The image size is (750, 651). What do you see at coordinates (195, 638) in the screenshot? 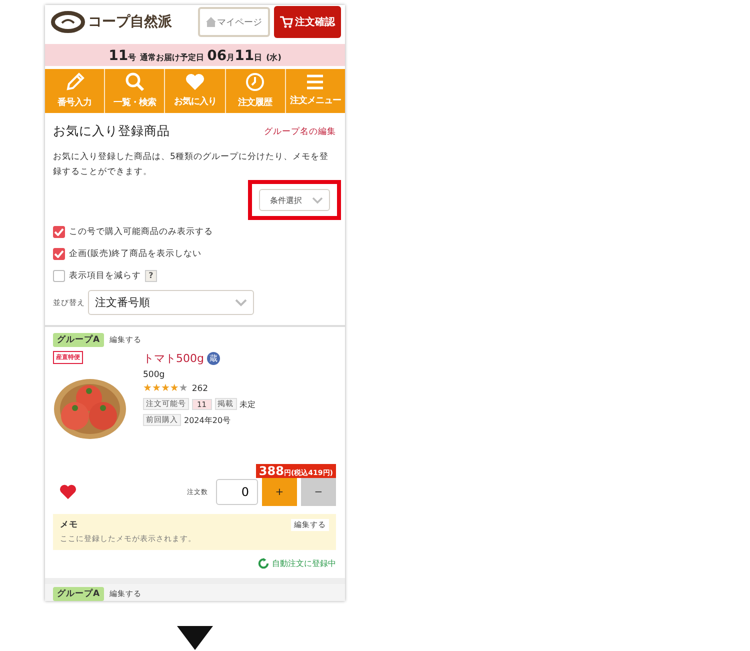
I see `down-triangle-icon` at bounding box center [195, 638].